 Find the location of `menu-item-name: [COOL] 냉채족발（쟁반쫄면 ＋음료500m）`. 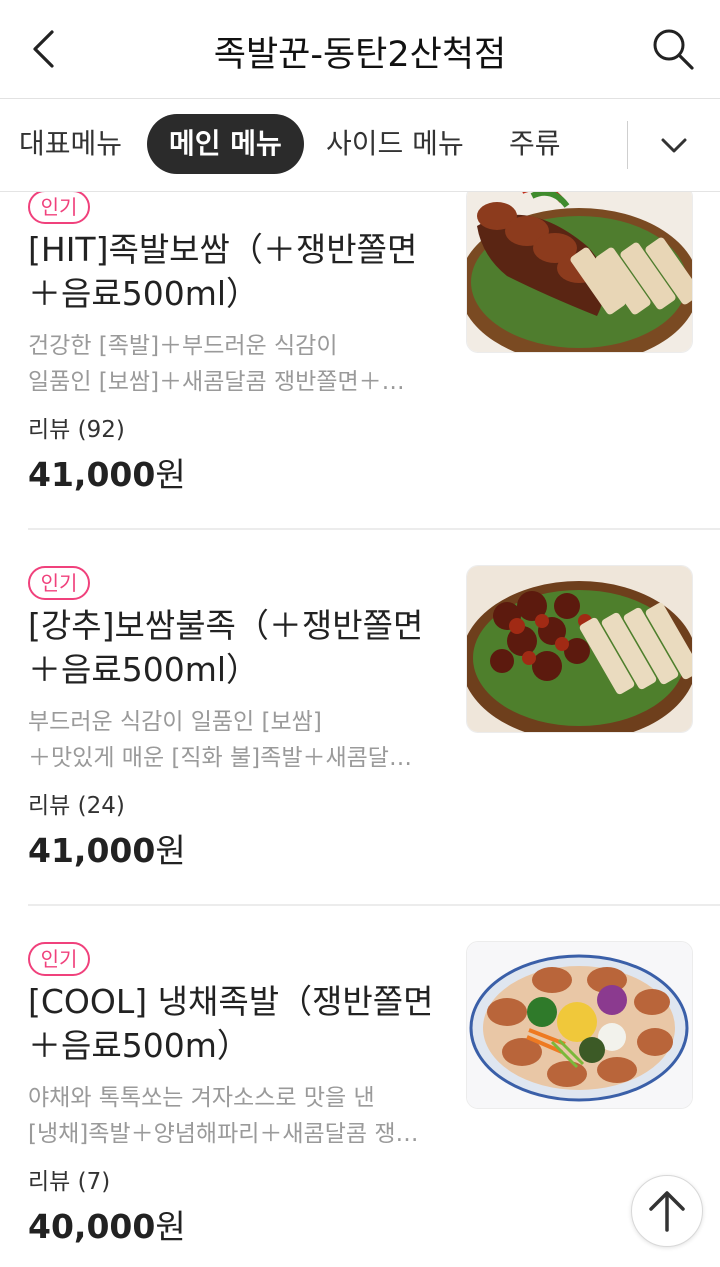

menu-item-name: [COOL] 냉채족발（쟁반쫄면 ＋음료500m） is located at coordinates (233, 1024).